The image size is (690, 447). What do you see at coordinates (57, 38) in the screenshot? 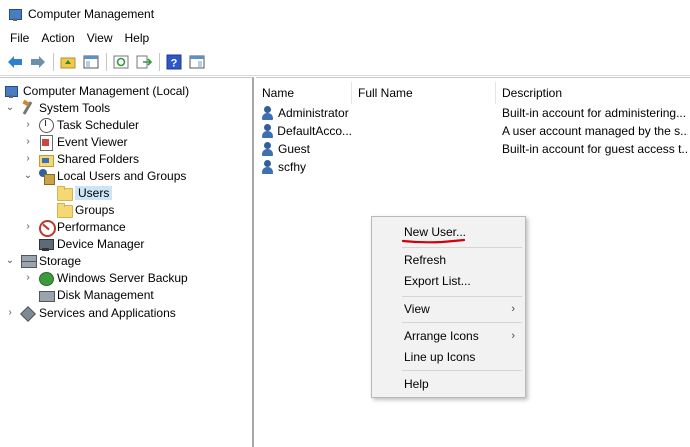
I see `menu-action: Action` at bounding box center [57, 38].